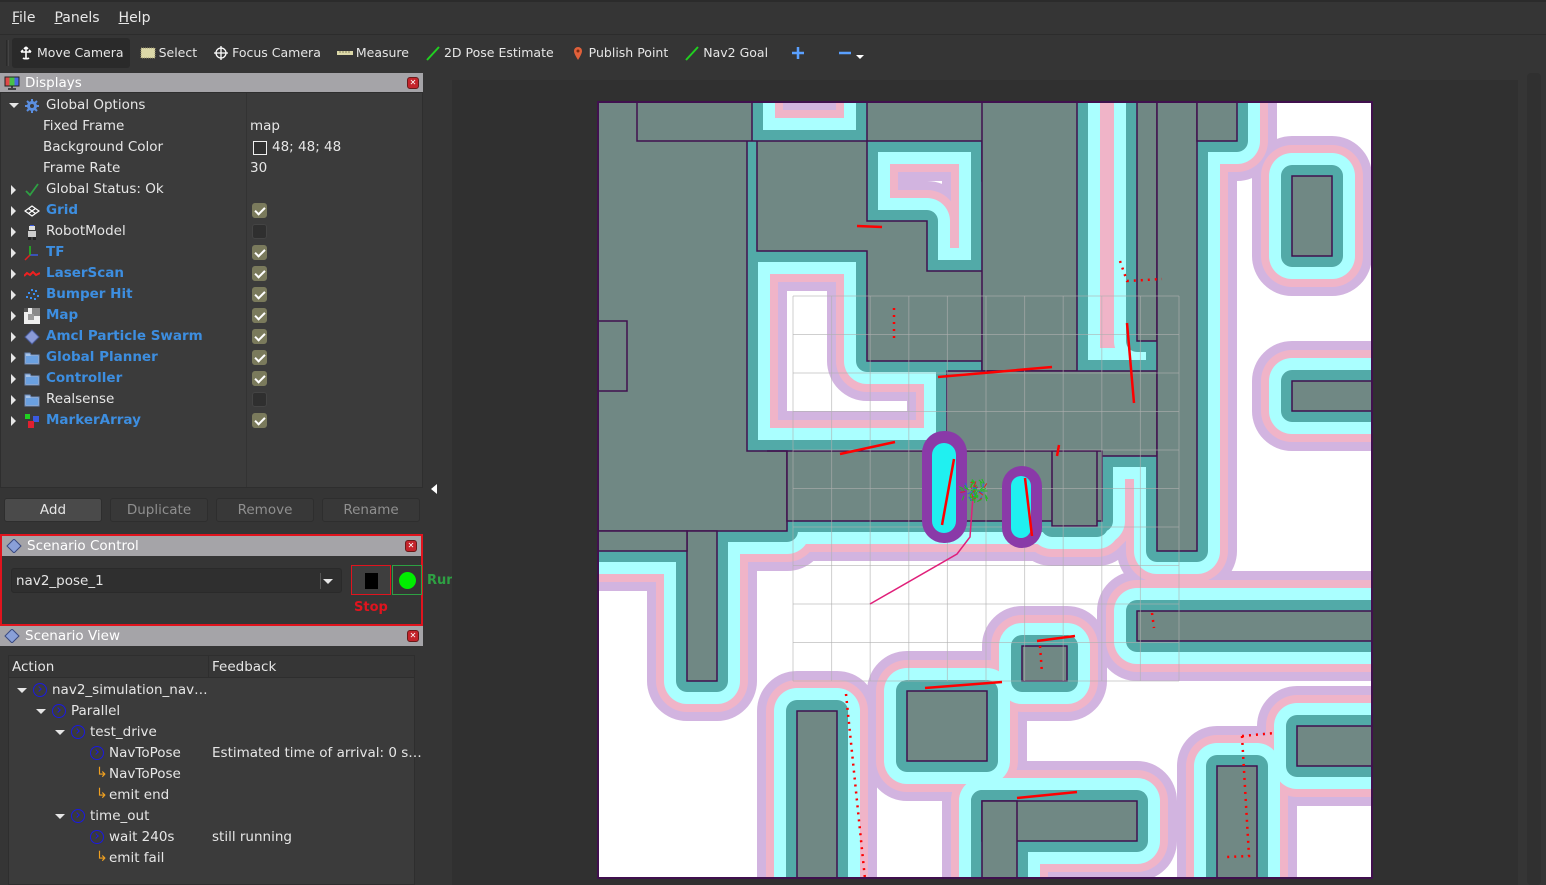 The height and width of the screenshot is (885, 1546). What do you see at coordinates (799, 53) in the screenshot?
I see `add-tool-button` at bounding box center [799, 53].